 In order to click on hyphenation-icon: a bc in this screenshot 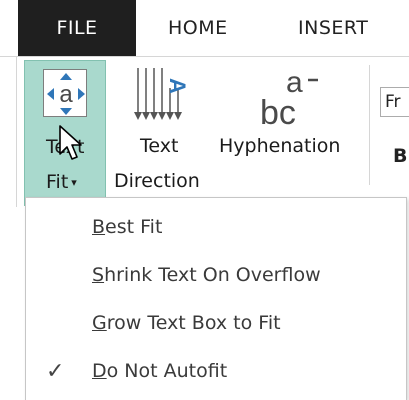, I will do `click(289, 98)`.